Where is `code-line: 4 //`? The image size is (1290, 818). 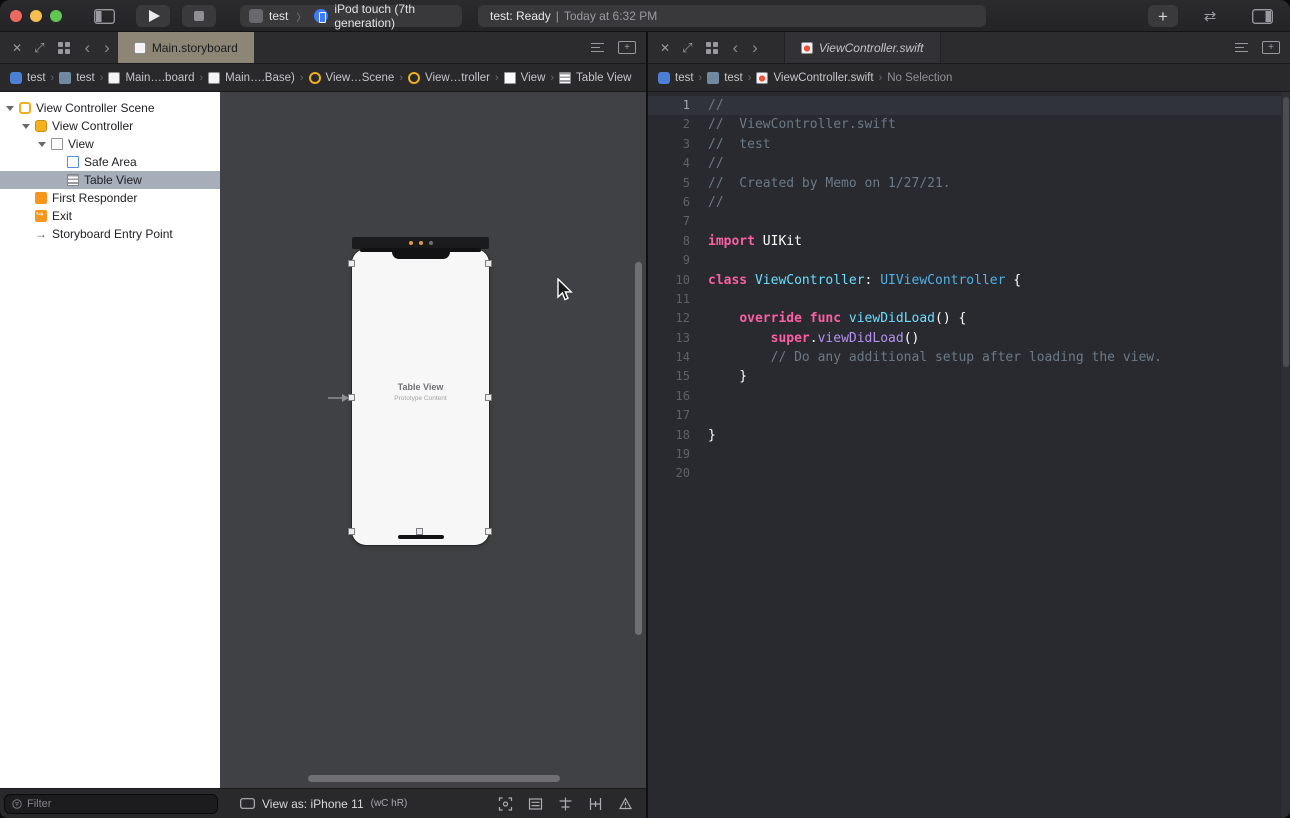
code-line: 4 // is located at coordinates (969, 163).